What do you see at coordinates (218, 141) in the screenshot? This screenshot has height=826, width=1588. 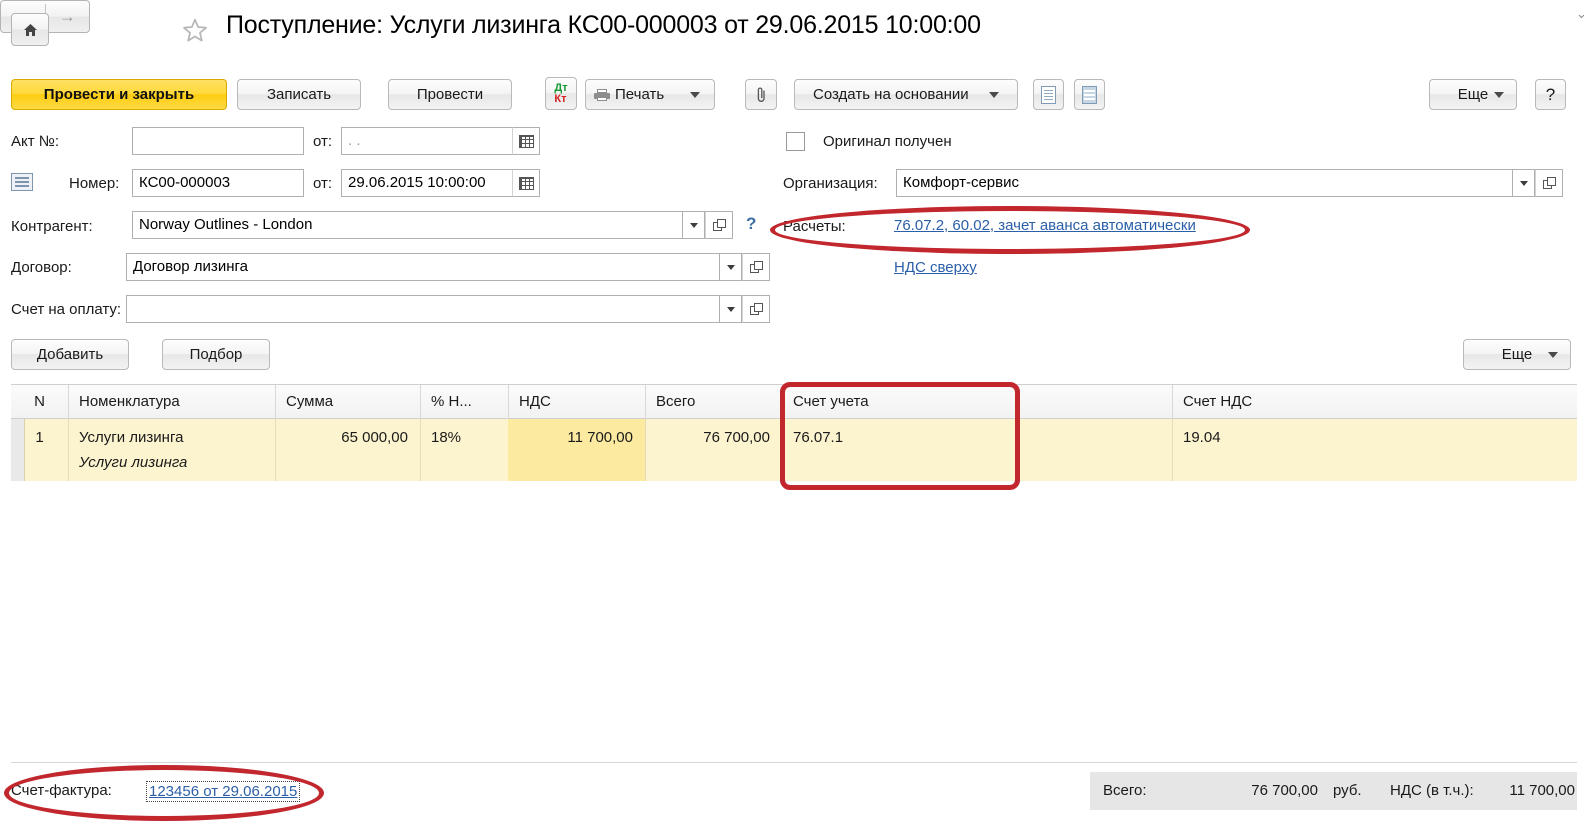 I see `act-number-input` at bounding box center [218, 141].